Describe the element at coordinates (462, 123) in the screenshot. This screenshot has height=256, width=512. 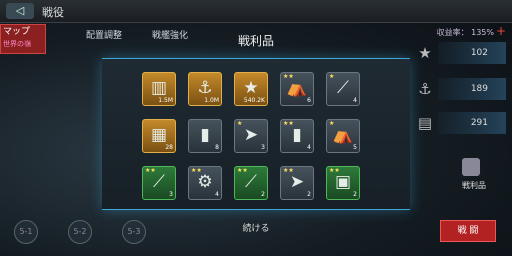
I see `resource-documents: ▤ 291` at that location.